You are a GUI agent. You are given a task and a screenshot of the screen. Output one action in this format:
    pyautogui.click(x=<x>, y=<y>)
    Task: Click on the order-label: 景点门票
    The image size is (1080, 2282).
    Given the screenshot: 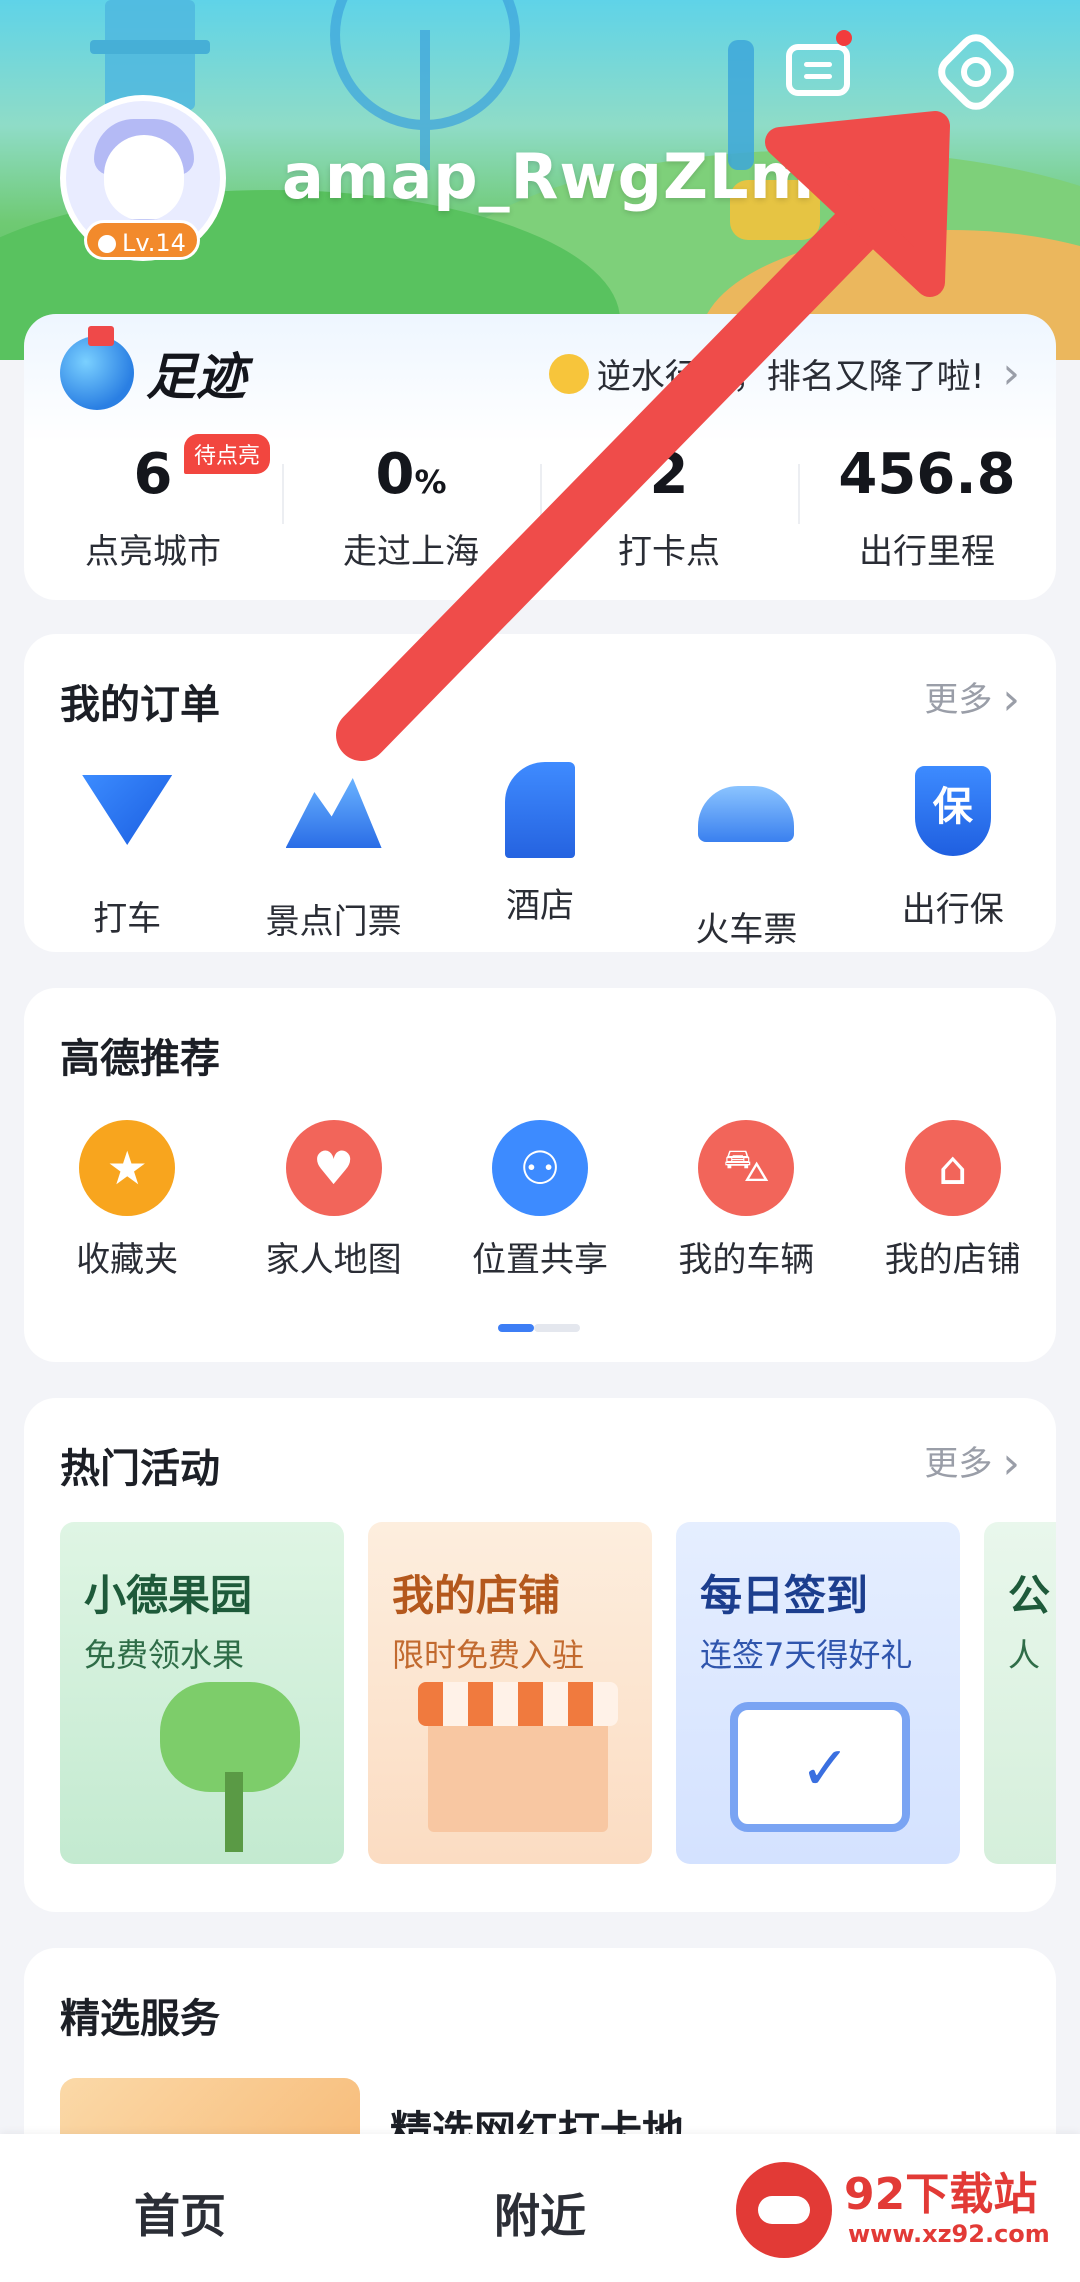 What is the action you would take?
    pyautogui.click(x=333, y=922)
    